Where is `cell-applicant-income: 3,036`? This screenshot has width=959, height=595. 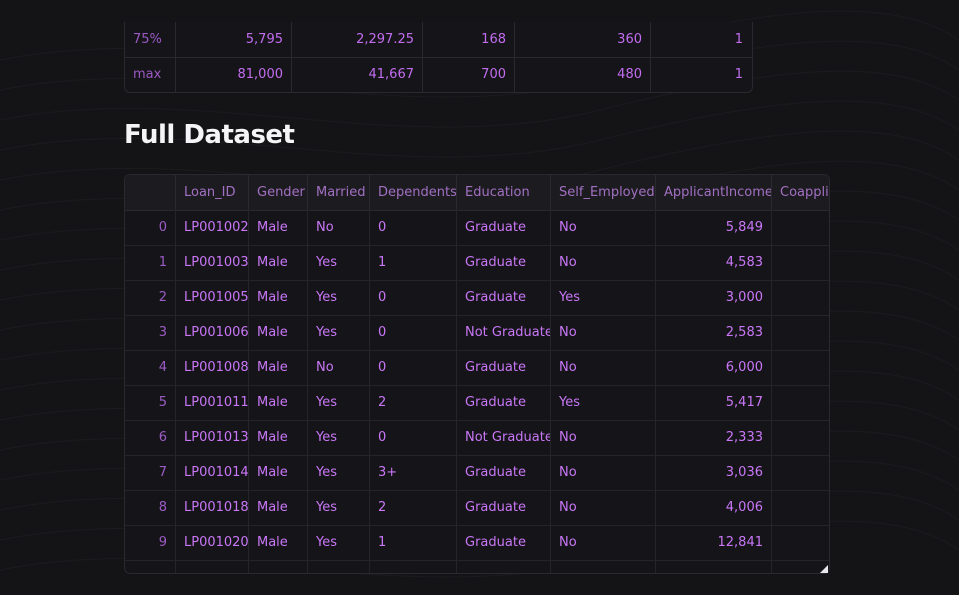 cell-applicant-income: 3,036 is located at coordinates (714, 472).